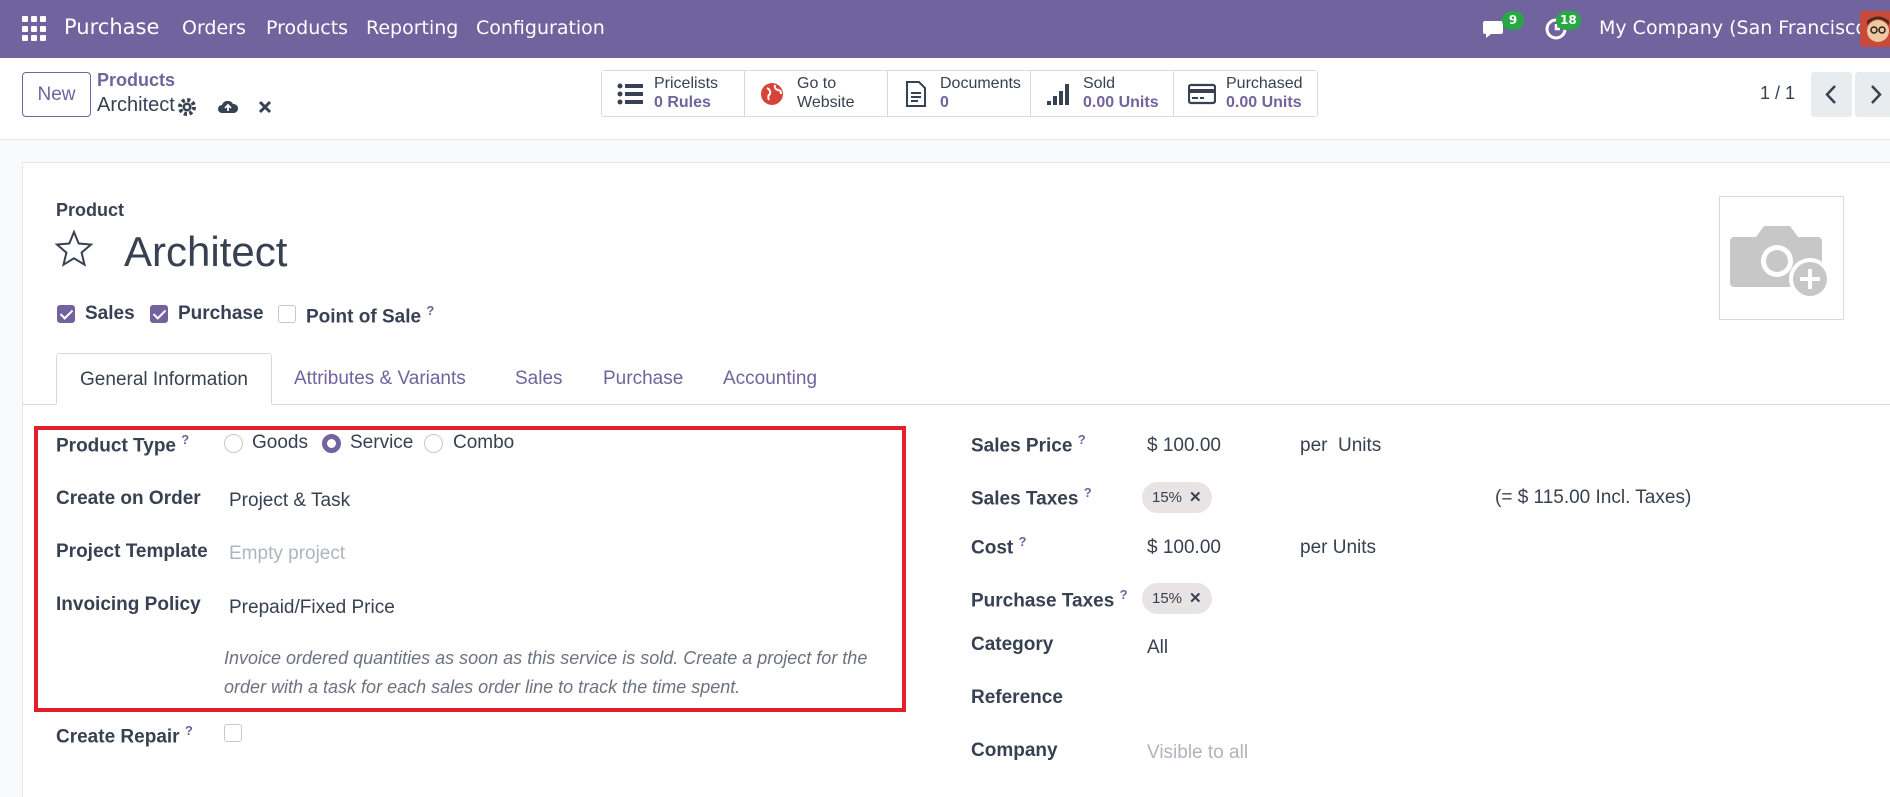 The height and width of the screenshot is (797, 1890). Describe the element at coordinates (287, 554) in the screenshot. I see `project-template-input: Empty project` at that location.